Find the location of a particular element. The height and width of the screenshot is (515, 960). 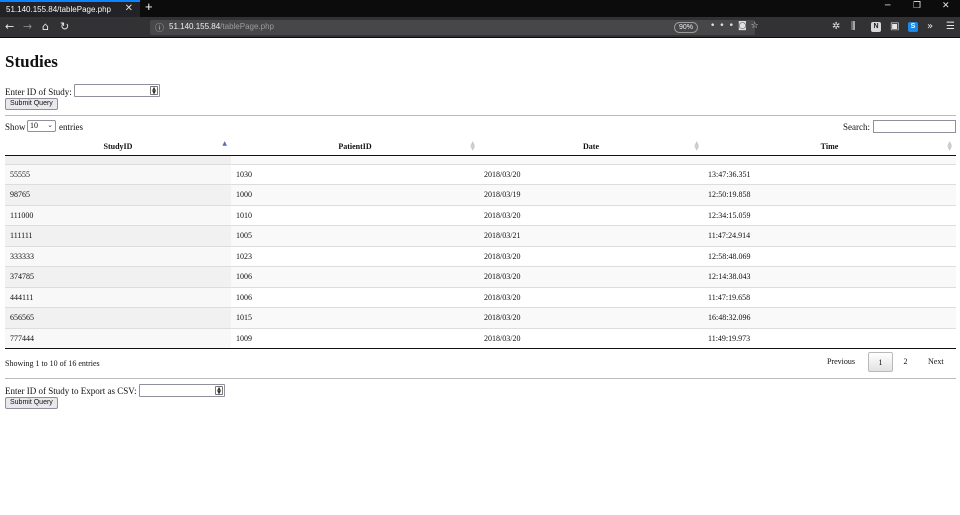

table-row: 111000 1010 2018/03/20 12:34:15.059 is located at coordinates (480, 215).